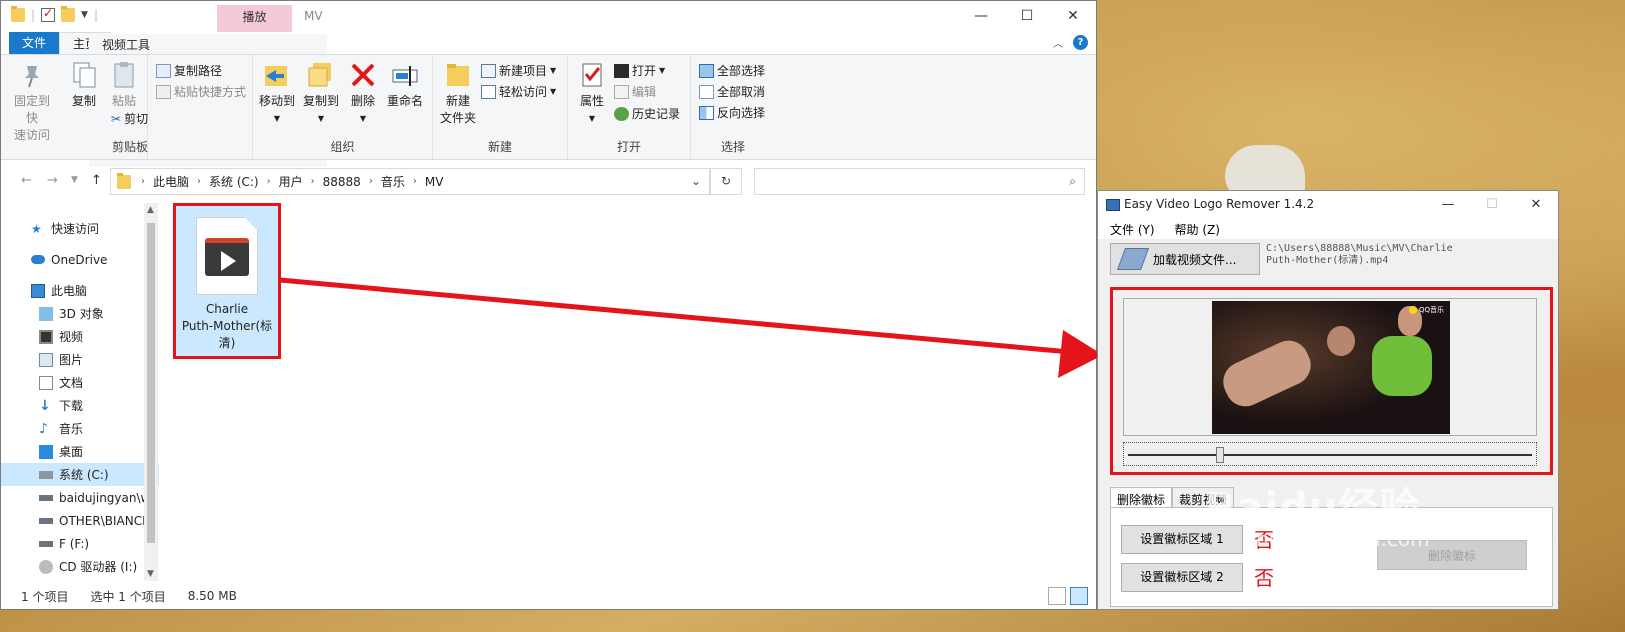 The width and height of the screenshot is (1625, 632). I want to click on nav-documents: 文档, so click(80, 382).